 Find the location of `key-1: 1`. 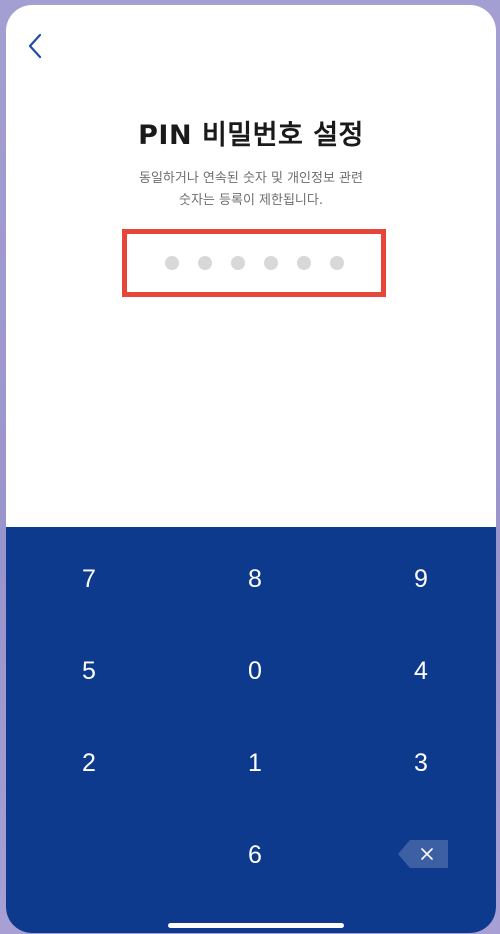

key-1: 1 is located at coordinates (255, 763).